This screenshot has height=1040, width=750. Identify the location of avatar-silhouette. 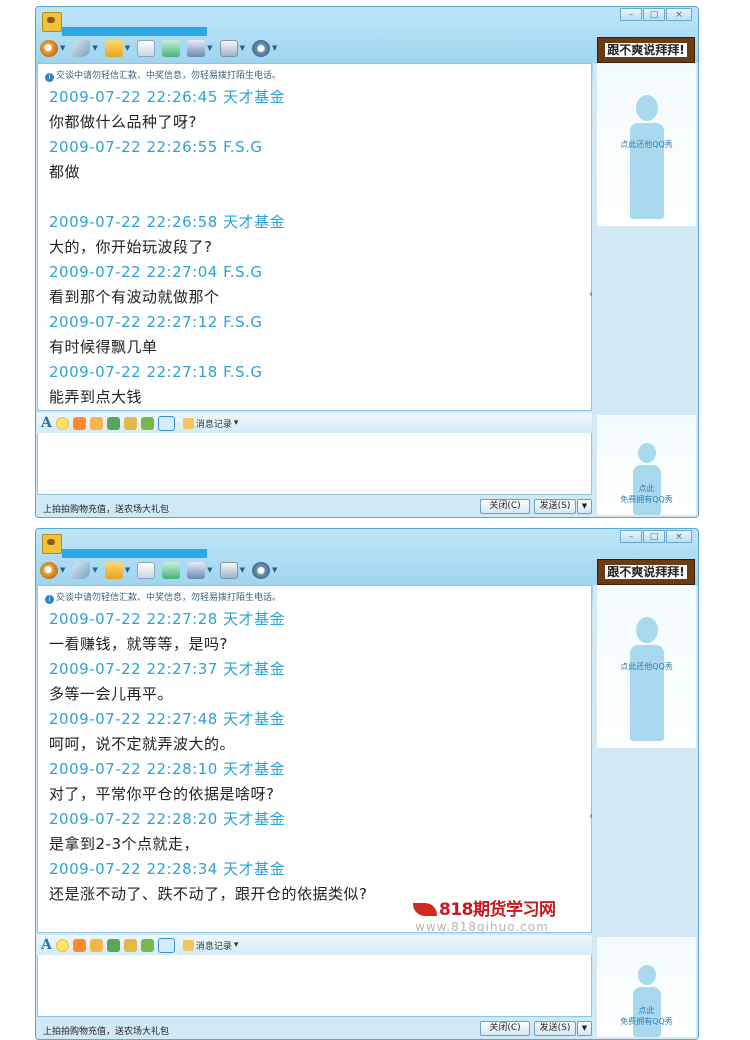
(646, 679).